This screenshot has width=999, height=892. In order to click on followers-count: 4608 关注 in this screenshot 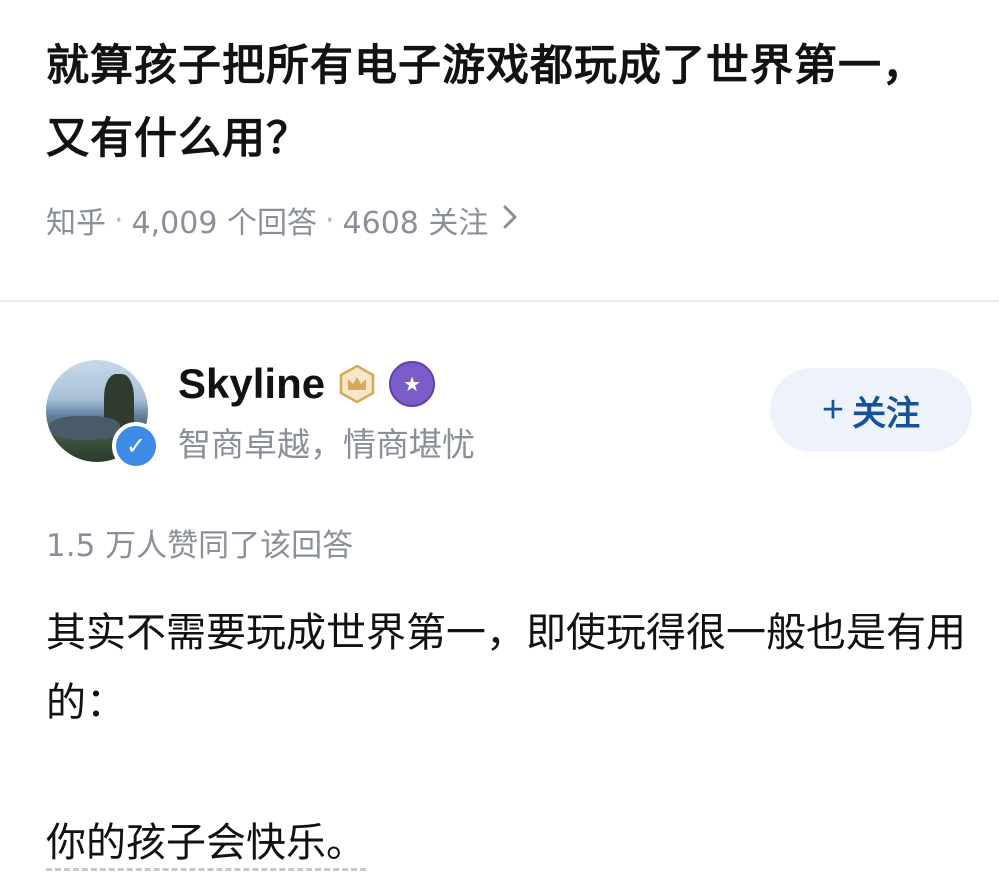, I will do `click(415, 223)`.